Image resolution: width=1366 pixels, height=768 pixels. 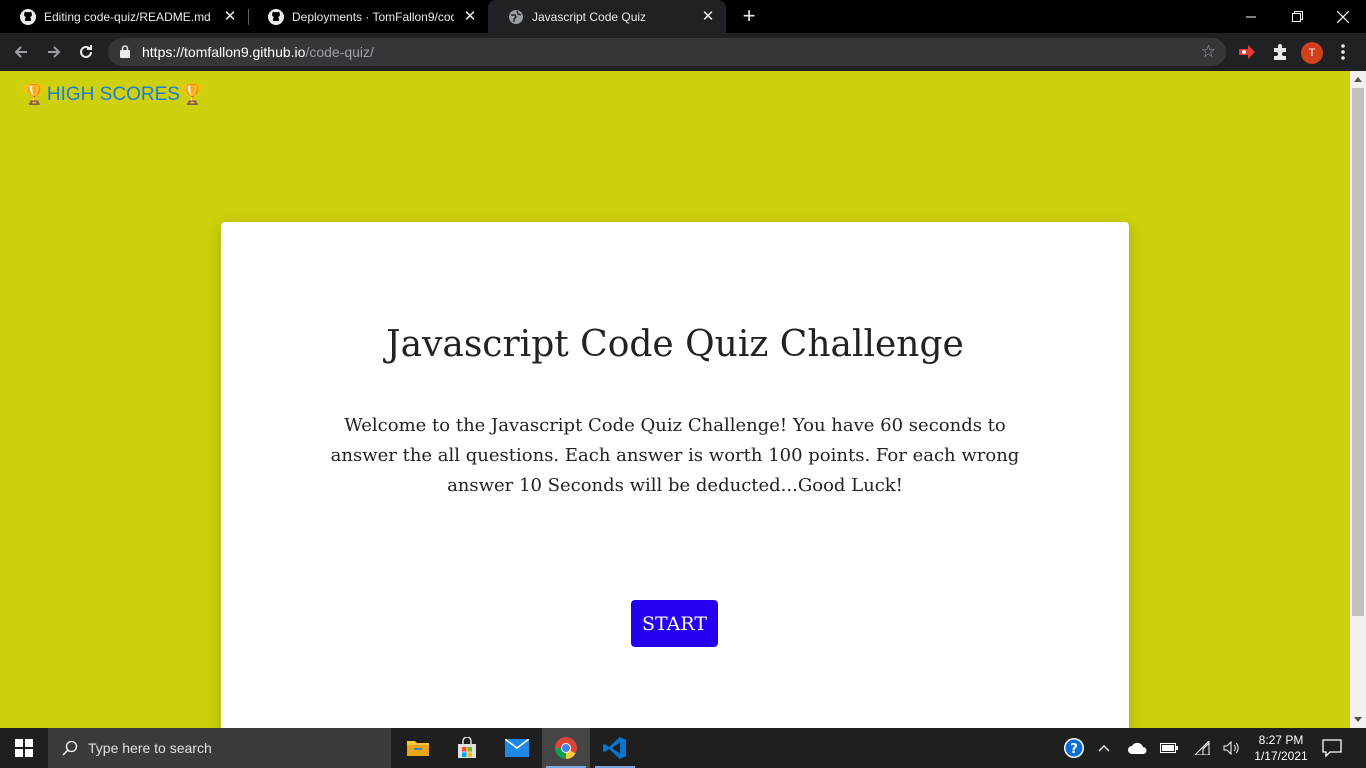 What do you see at coordinates (373, 16) in the screenshot?
I see `tab-title: Deployments · TomFallon9/code-quiz` at bounding box center [373, 16].